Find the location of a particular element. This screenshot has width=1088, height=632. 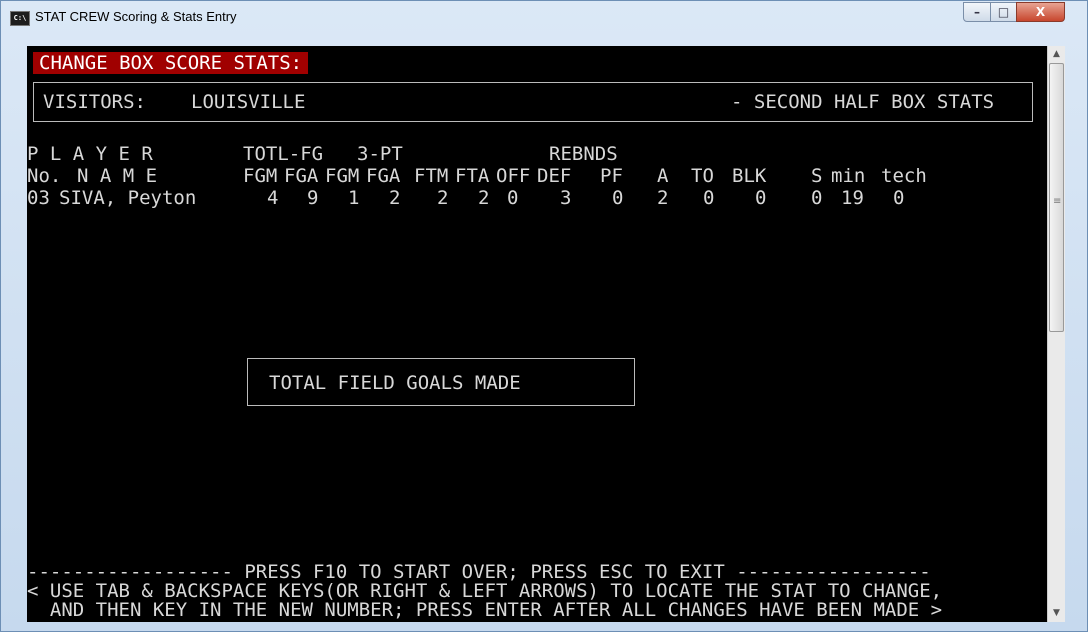

stat-steals: 0 is located at coordinates (816, 198).